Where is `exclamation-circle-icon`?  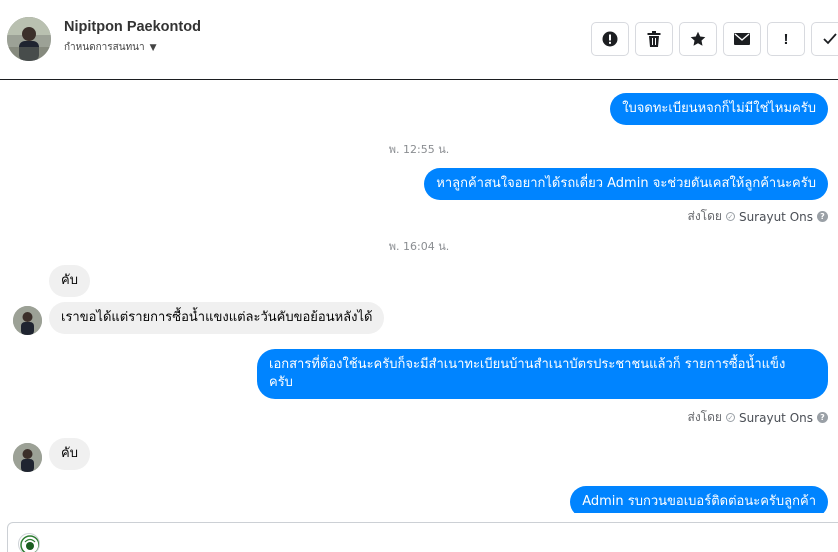
exclamation-circle-icon is located at coordinates (610, 39).